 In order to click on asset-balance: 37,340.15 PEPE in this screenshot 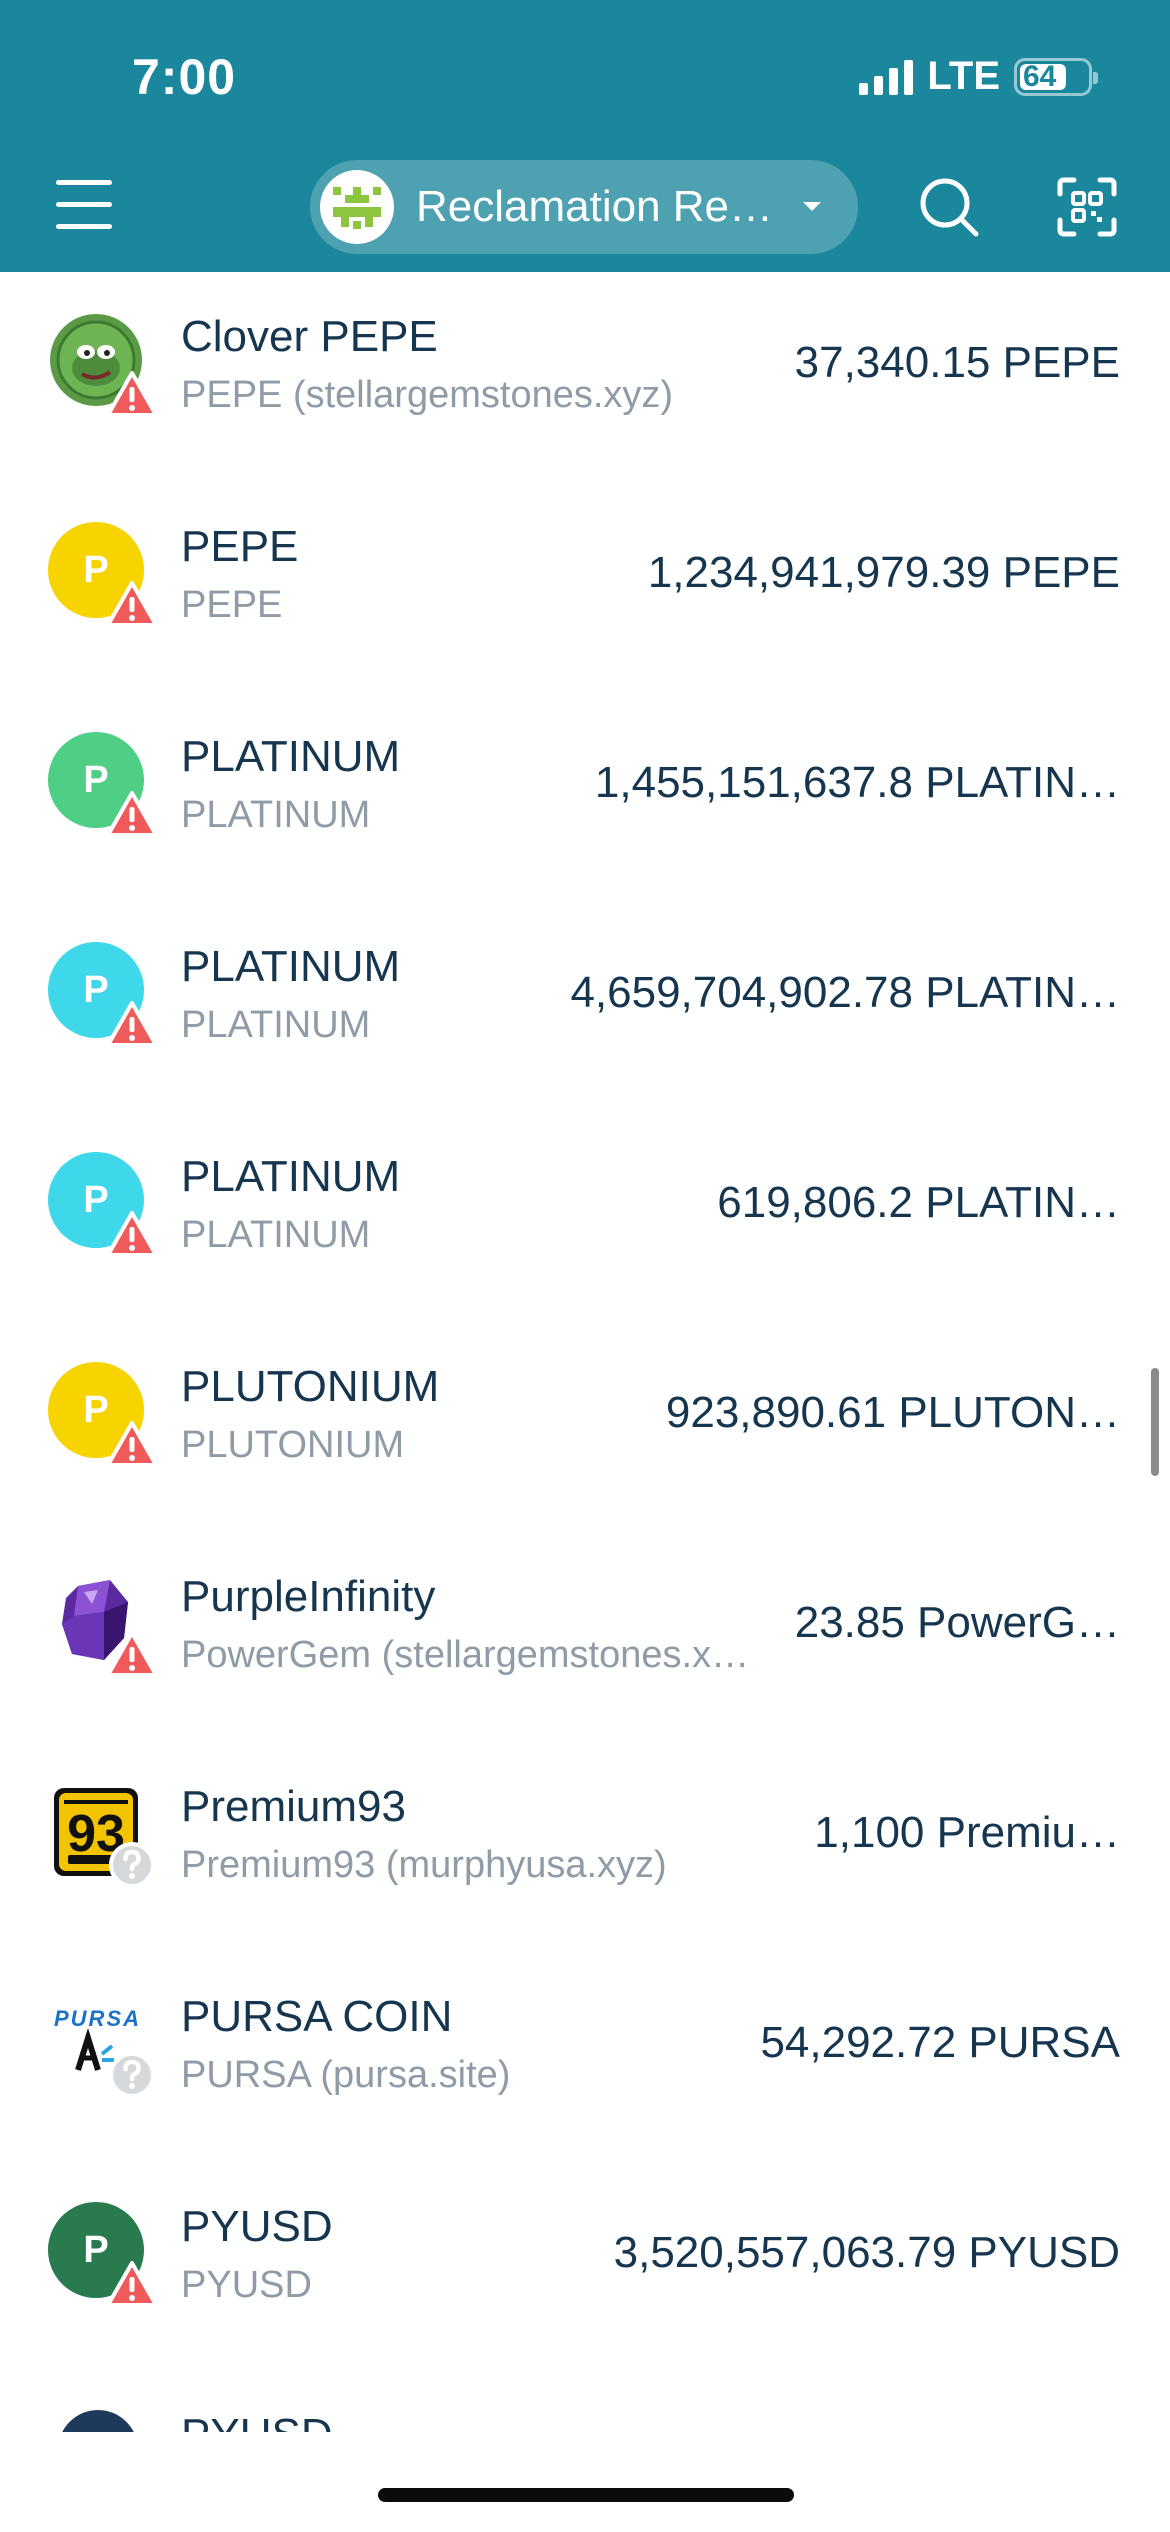, I will do `click(957, 362)`.